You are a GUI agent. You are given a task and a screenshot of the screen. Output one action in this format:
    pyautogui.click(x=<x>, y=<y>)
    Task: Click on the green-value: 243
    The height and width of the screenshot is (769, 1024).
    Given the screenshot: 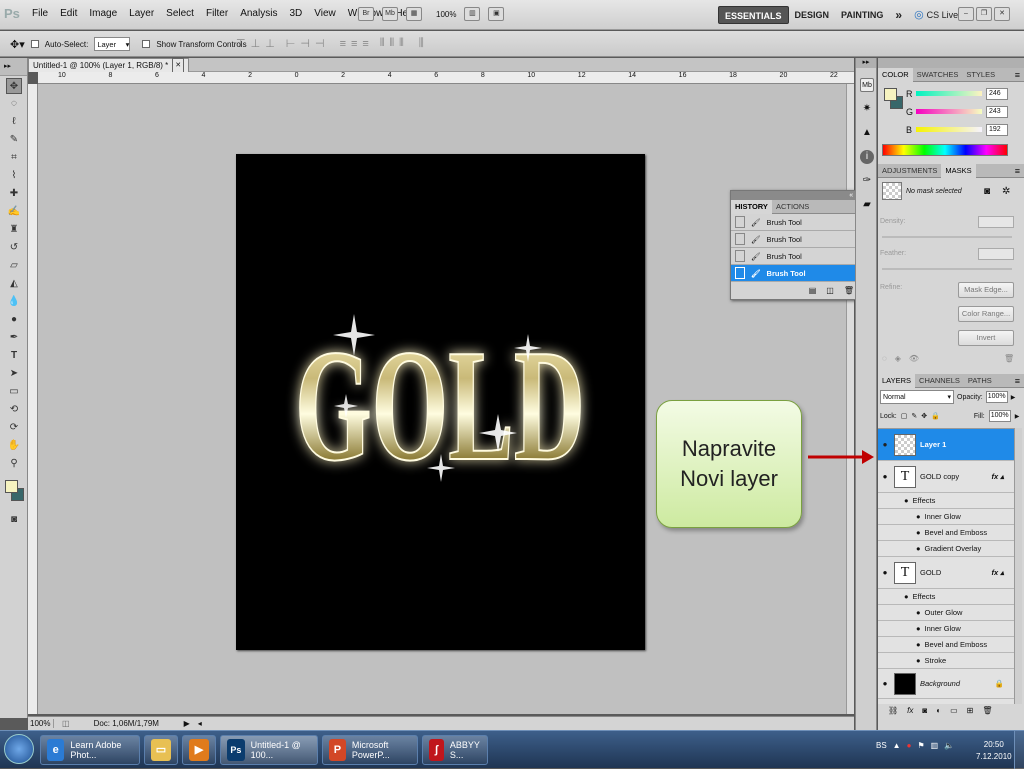 What is the action you would take?
    pyautogui.click(x=997, y=111)
    